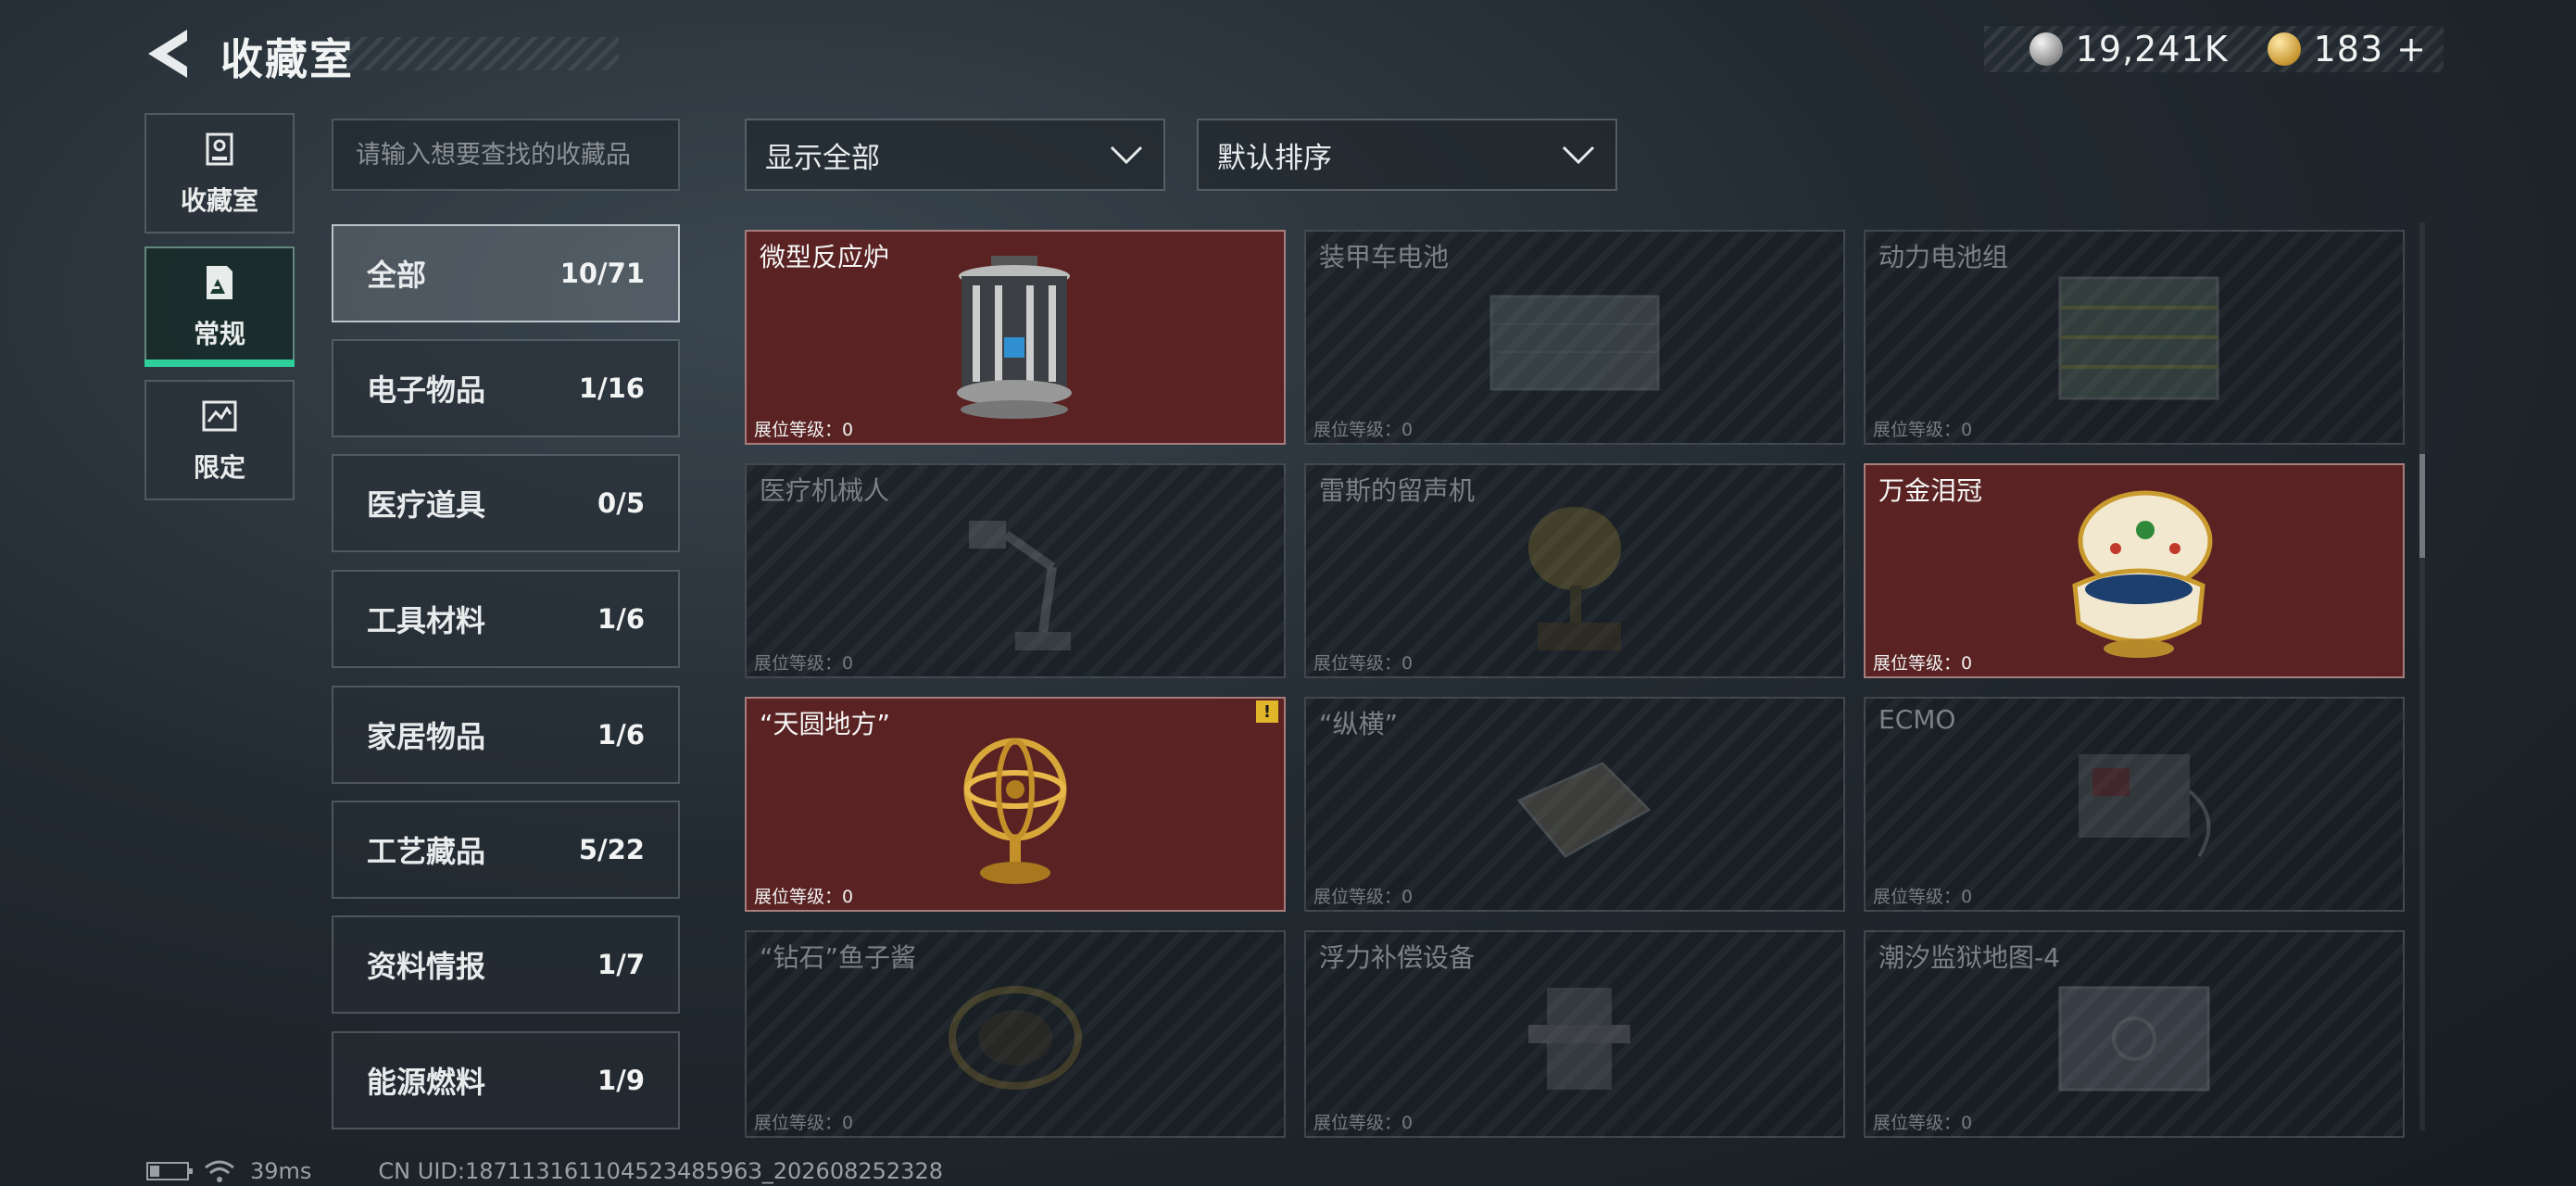 Image resolution: width=2576 pixels, height=1186 pixels. Describe the element at coordinates (506, 964) in the screenshot. I see `category-intel: 资料情报 1/7` at that location.